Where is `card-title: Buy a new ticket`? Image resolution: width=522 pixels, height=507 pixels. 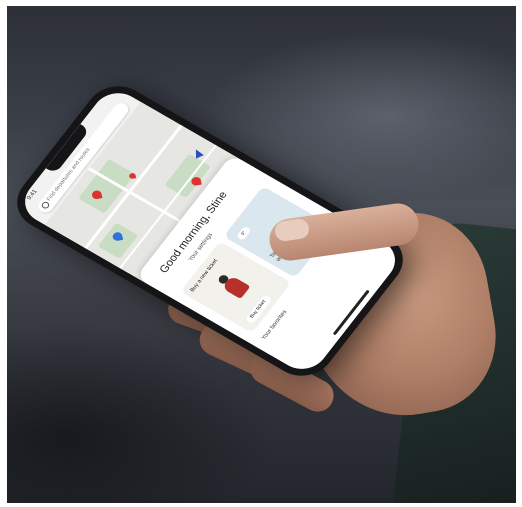
card-title: Buy a new ticket is located at coordinates (204, 275).